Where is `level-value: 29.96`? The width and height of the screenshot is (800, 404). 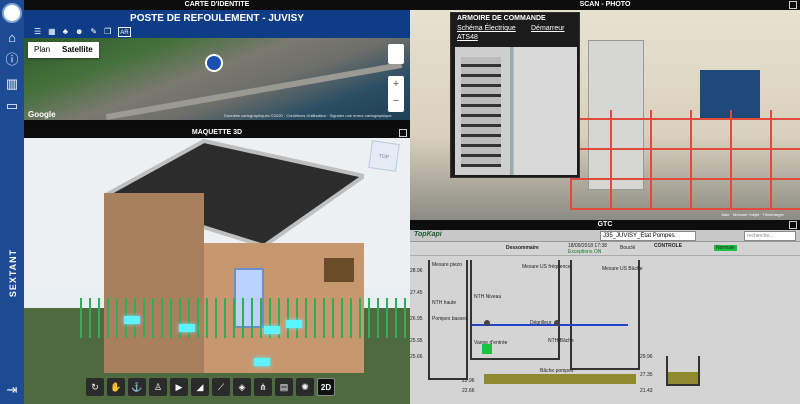
level-value: 29.96 is located at coordinates (646, 357).